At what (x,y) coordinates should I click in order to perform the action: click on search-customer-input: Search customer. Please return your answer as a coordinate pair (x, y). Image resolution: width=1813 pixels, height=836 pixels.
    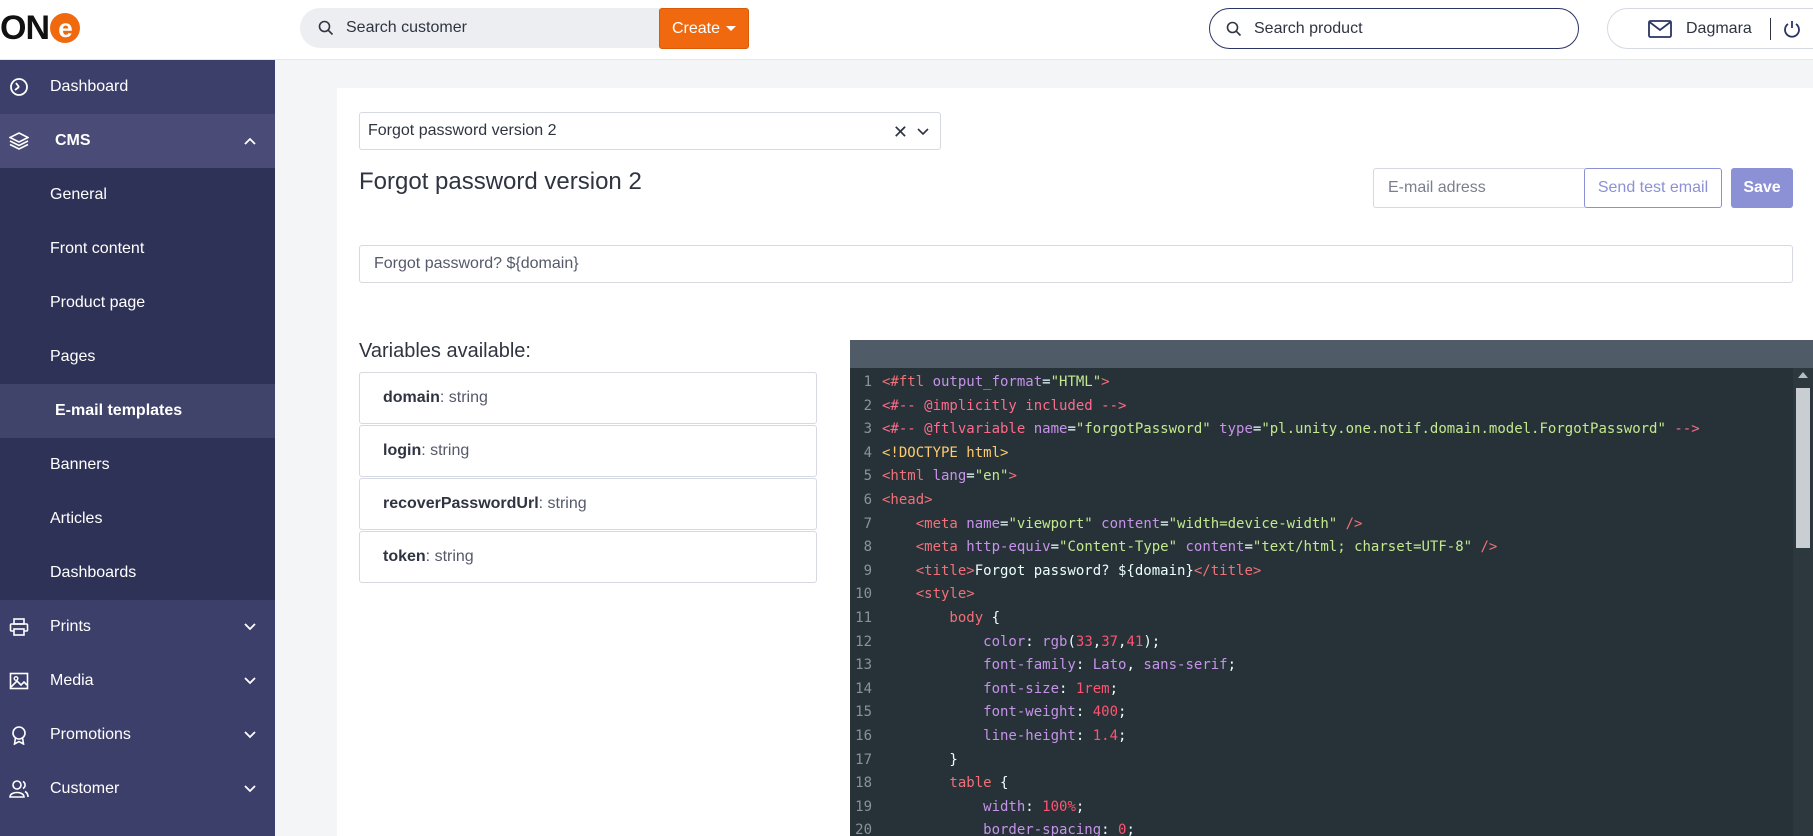
    Looking at the image, I should click on (480, 28).